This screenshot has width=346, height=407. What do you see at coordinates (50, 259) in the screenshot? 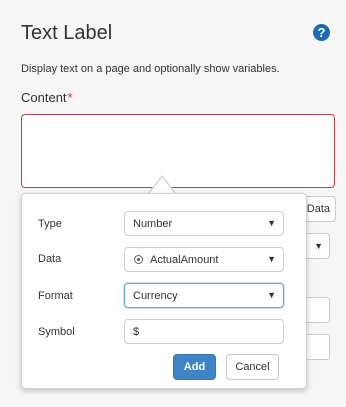
I see `data-label: Data` at bounding box center [50, 259].